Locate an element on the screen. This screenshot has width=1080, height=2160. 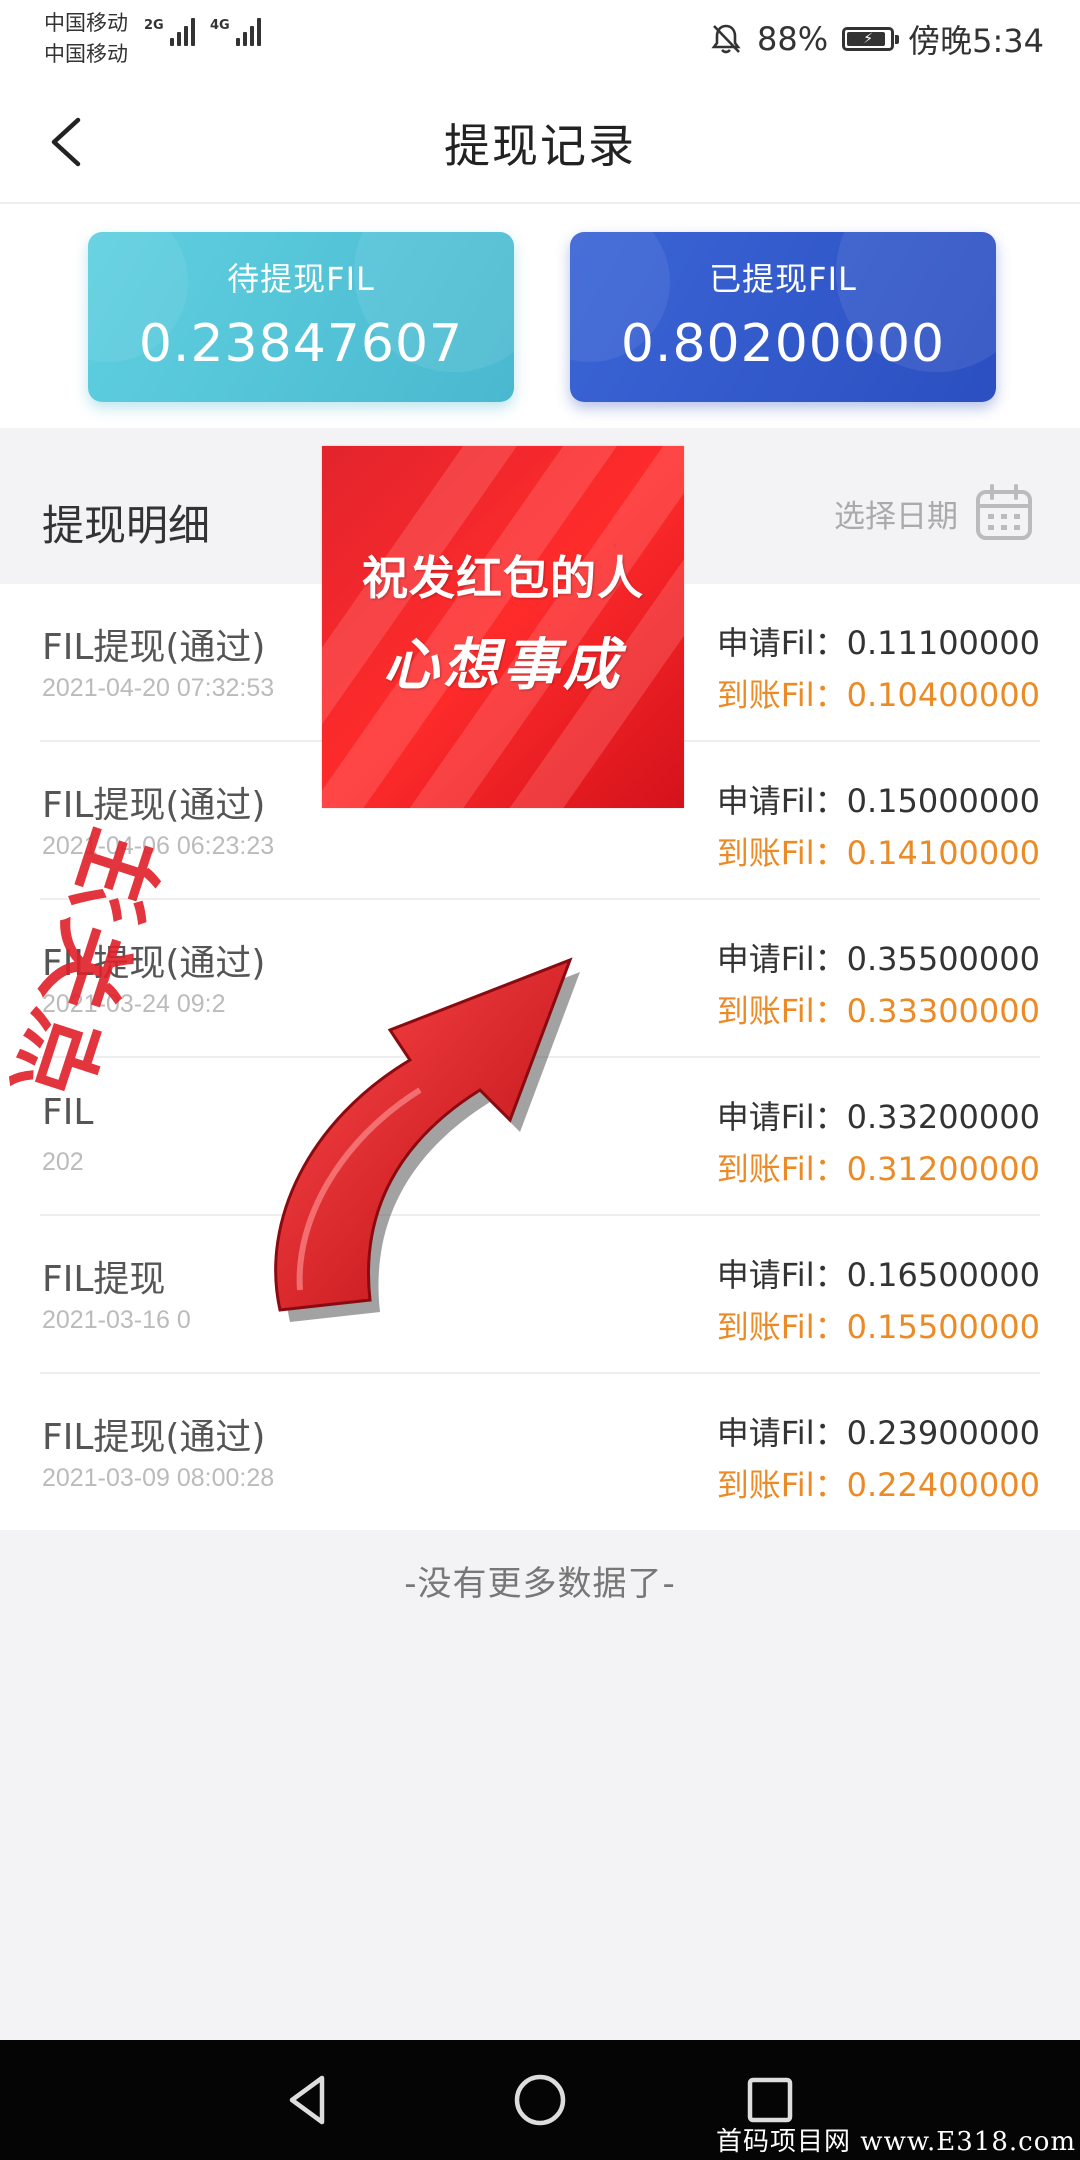
status-bar: 中国移动 中国移动 2G 4G 88% ⚡ 傍晚5:34 is located at coordinates (540, 40).